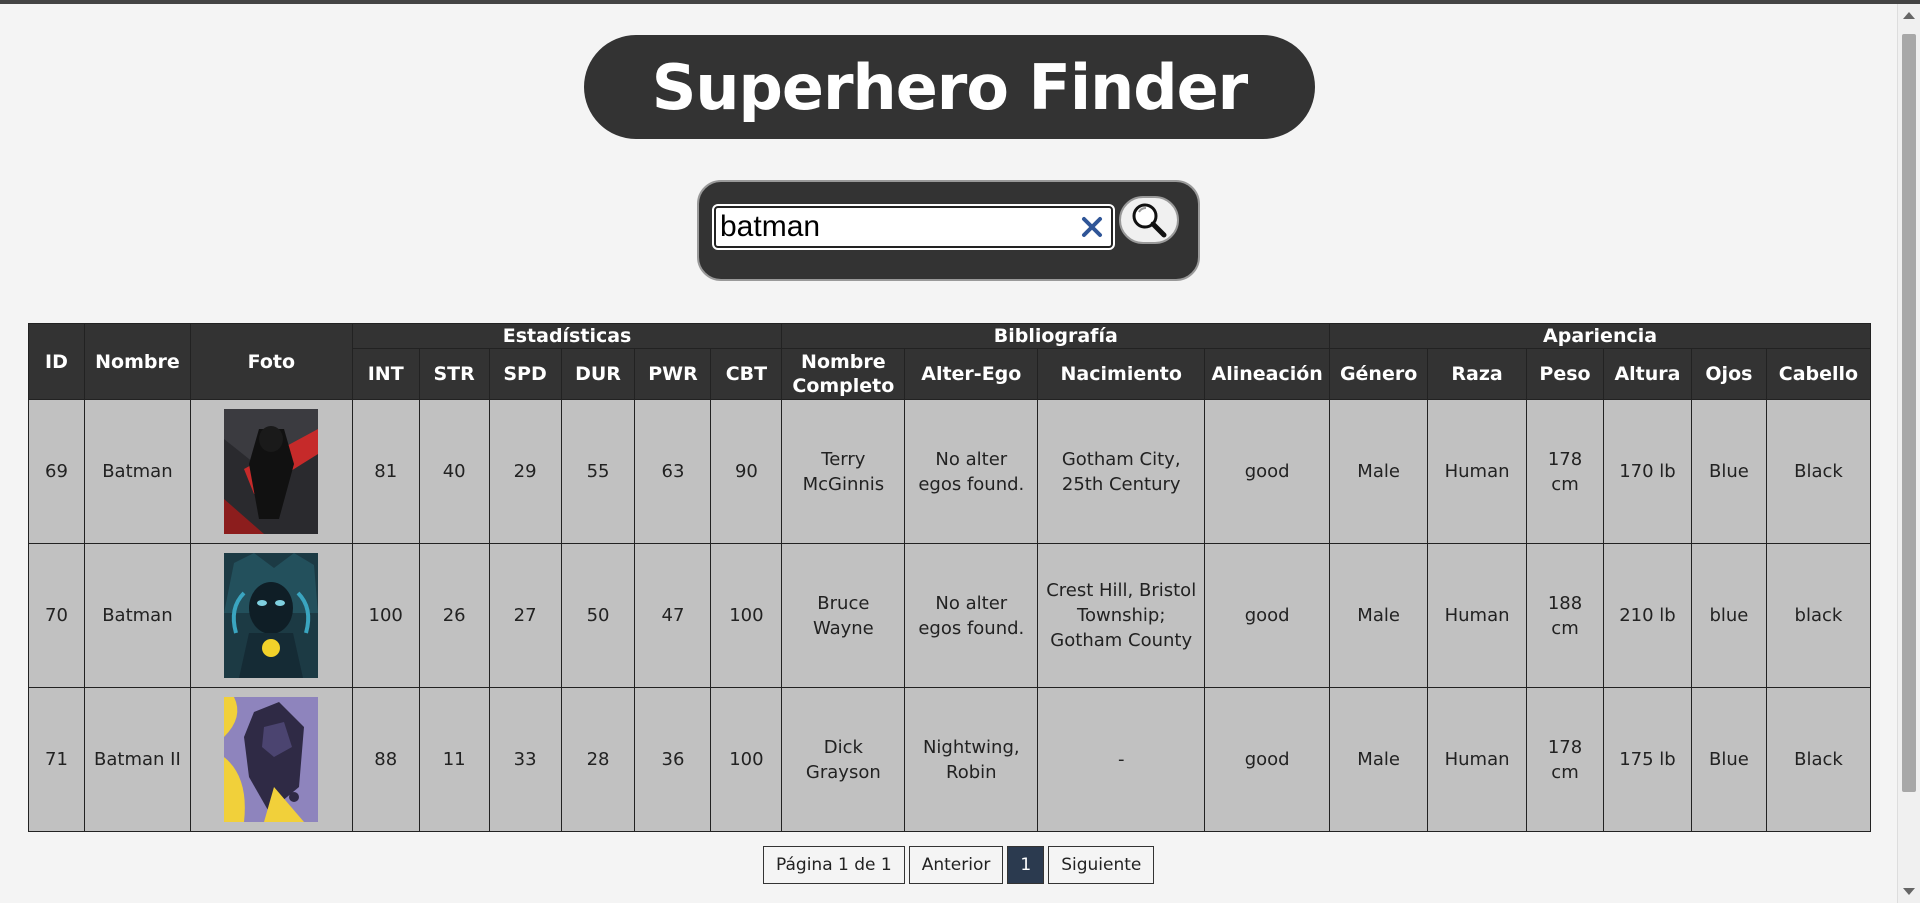 Image resolution: width=1920 pixels, height=903 pixels. I want to click on vertical-scrollbar, so click(1908, 453).